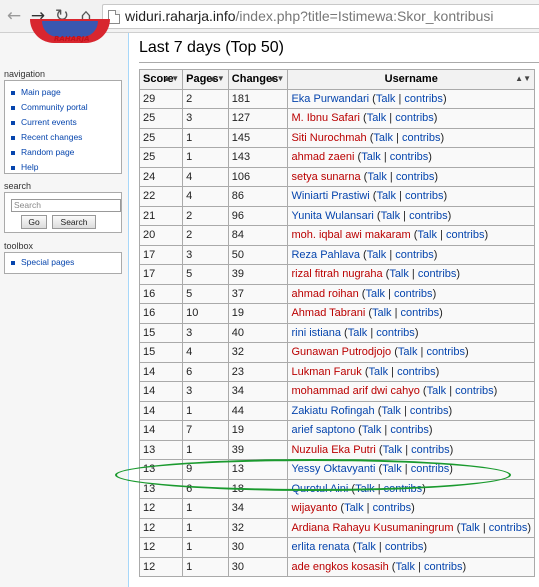 The image size is (539, 587). What do you see at coordinates (66, 205) in the screenshot?
I see `search-input: Search` at bounding box center [66, 205].